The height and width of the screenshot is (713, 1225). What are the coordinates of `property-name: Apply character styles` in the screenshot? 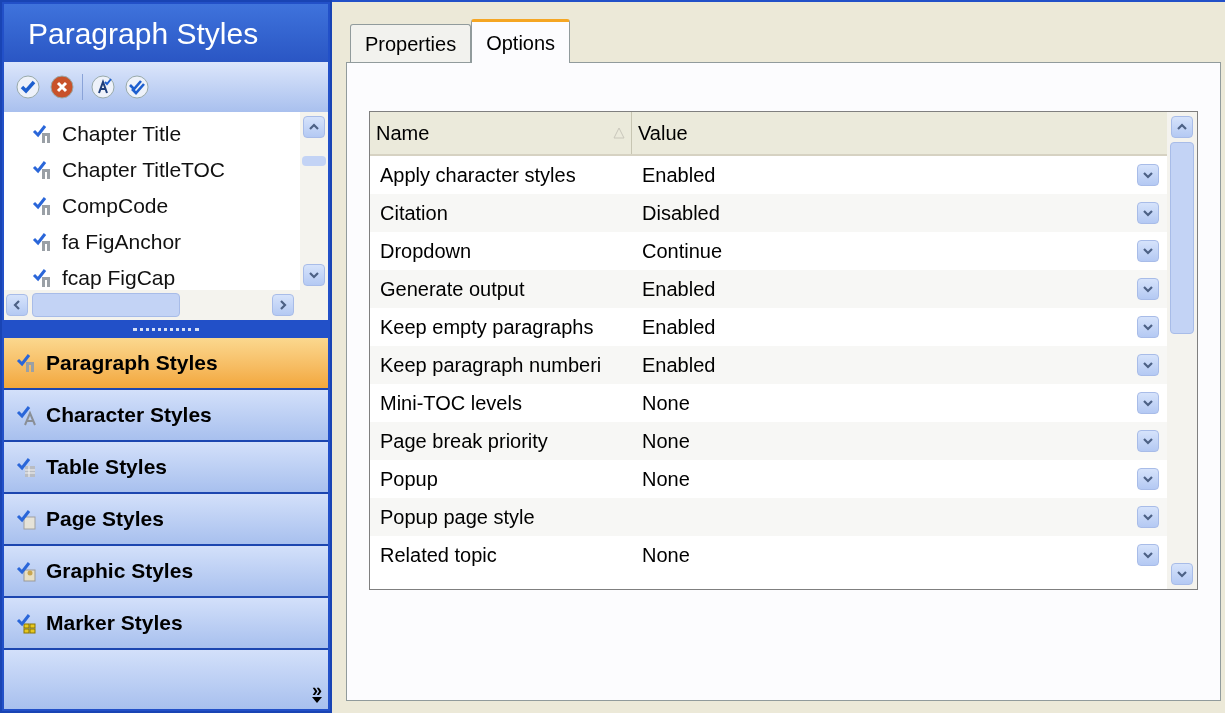 It's located at (478, 175).